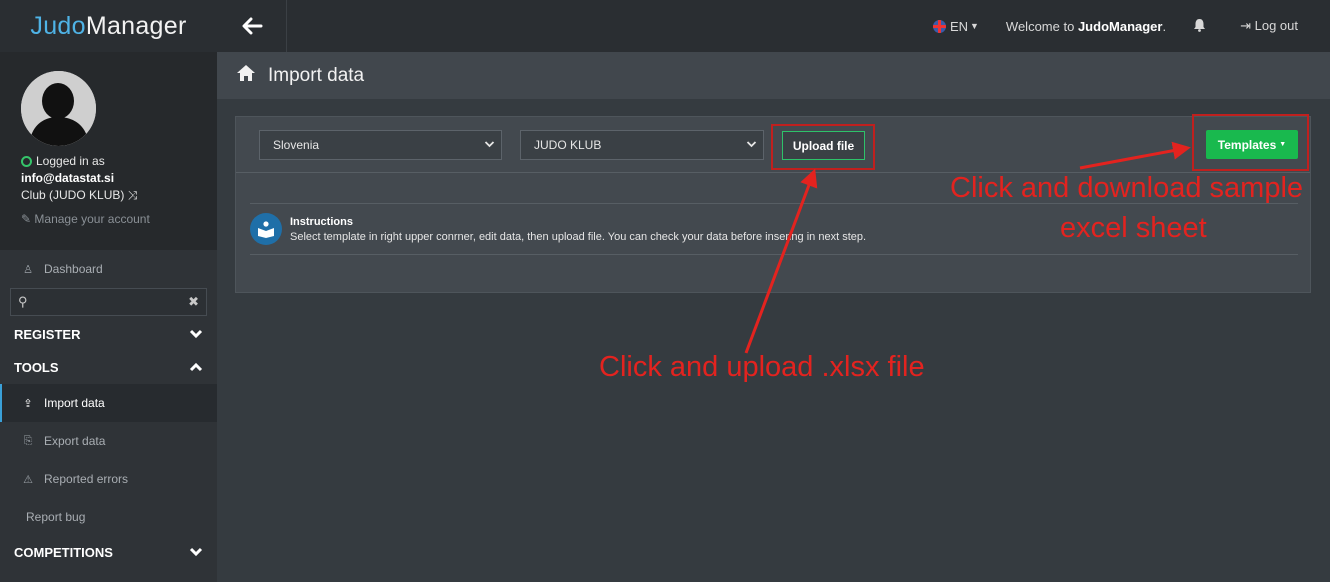 This screenshot has height=582, width=1330. What do you see at coordinates (781, 261) in the screenshot?
I see `arrow-to-upload` at bounding box center [781, 261].